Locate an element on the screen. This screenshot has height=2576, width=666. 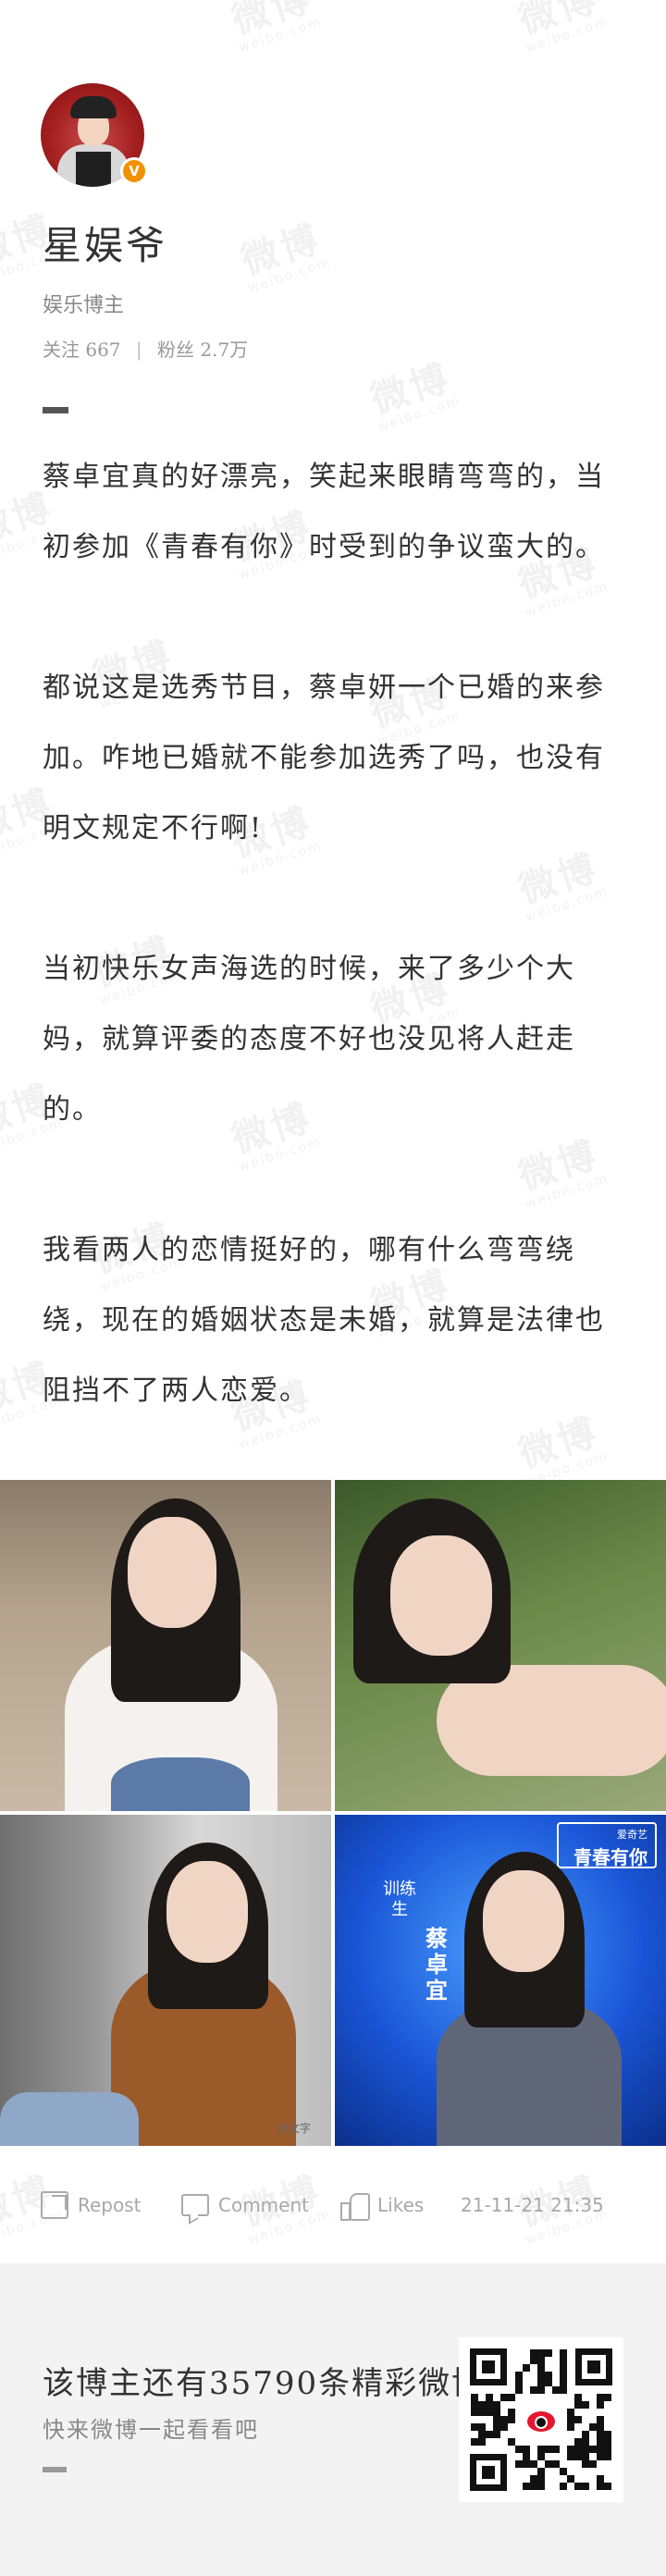
like-icon is located at coordinates (355, 2206).